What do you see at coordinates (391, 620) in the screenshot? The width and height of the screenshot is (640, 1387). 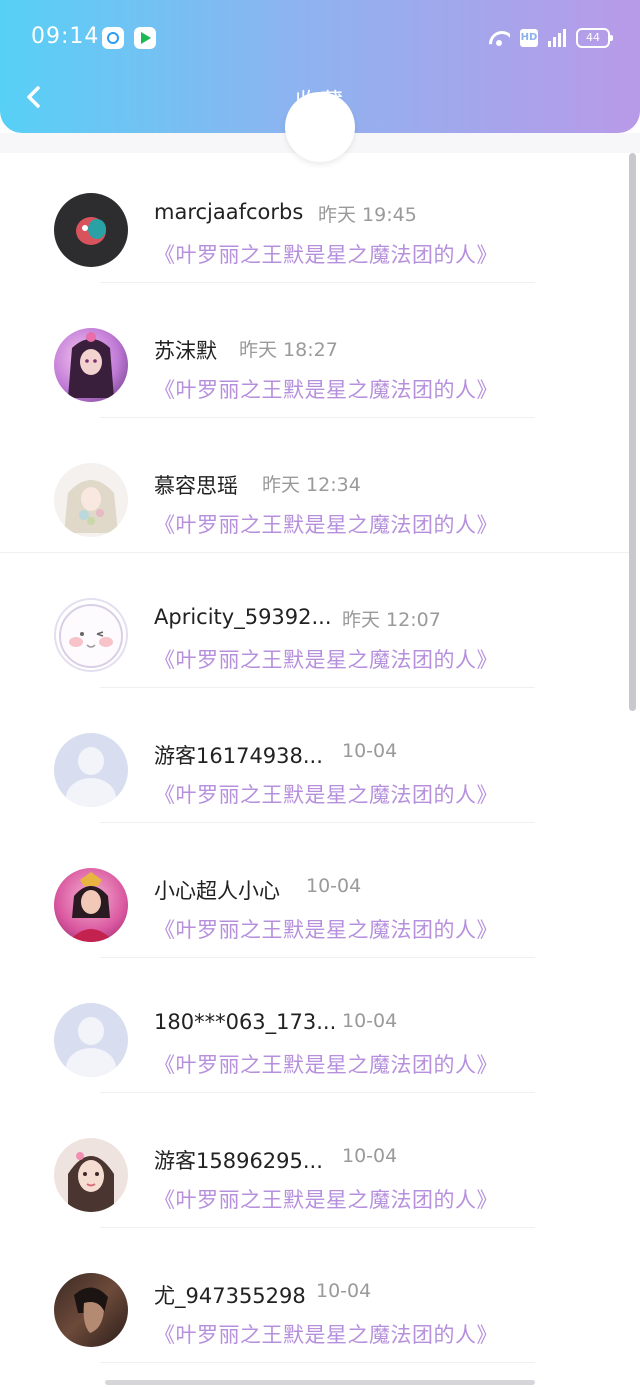 I see `timestamp: 昨天 12:07` at bounding box center [391, 620].